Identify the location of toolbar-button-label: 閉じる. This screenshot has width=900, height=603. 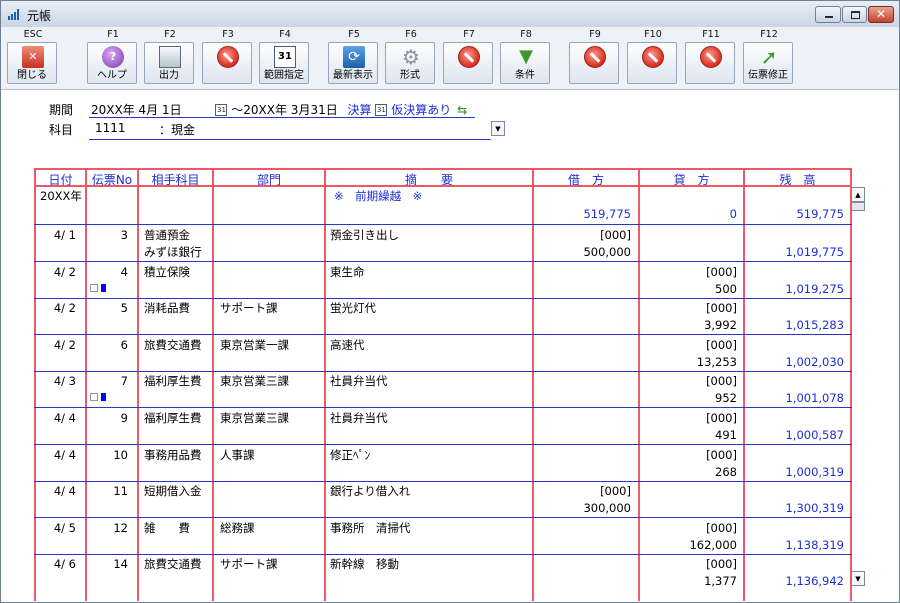
(32, 75).